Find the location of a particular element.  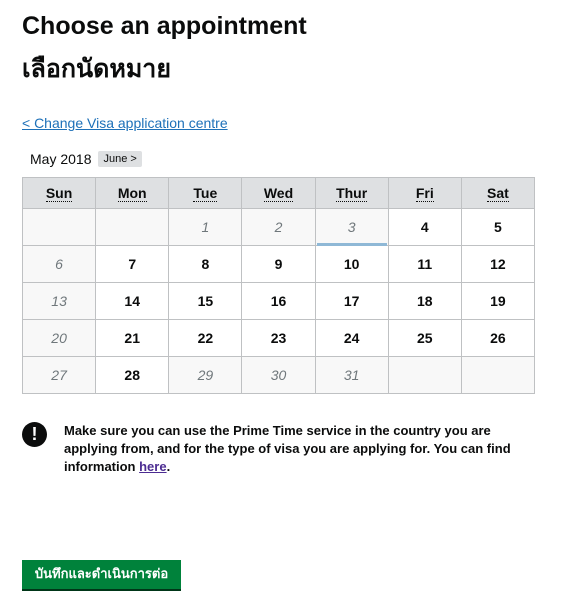

calendar-week: 27 28 29 30 31 is located at coordinates (278, 375).